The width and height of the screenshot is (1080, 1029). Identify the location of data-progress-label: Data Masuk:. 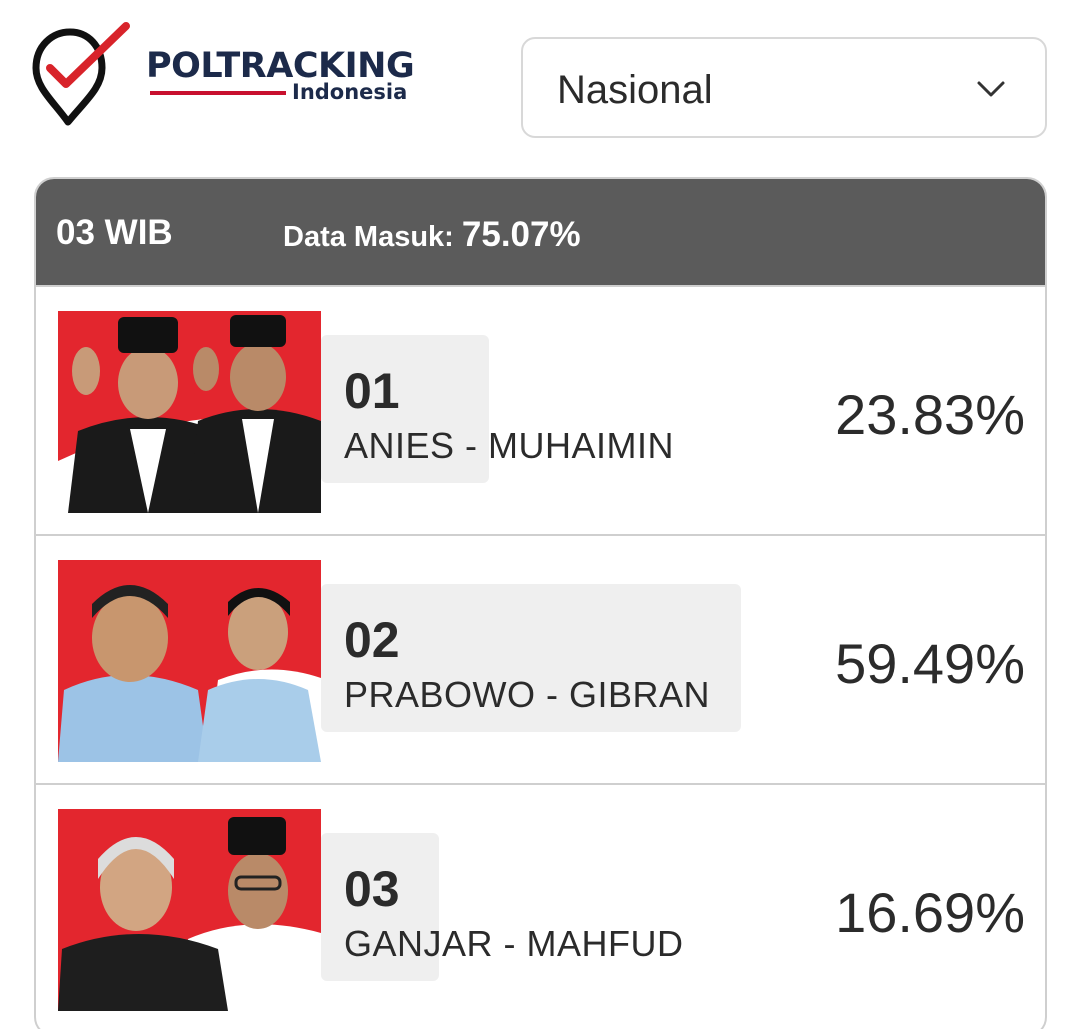
(368, 237).